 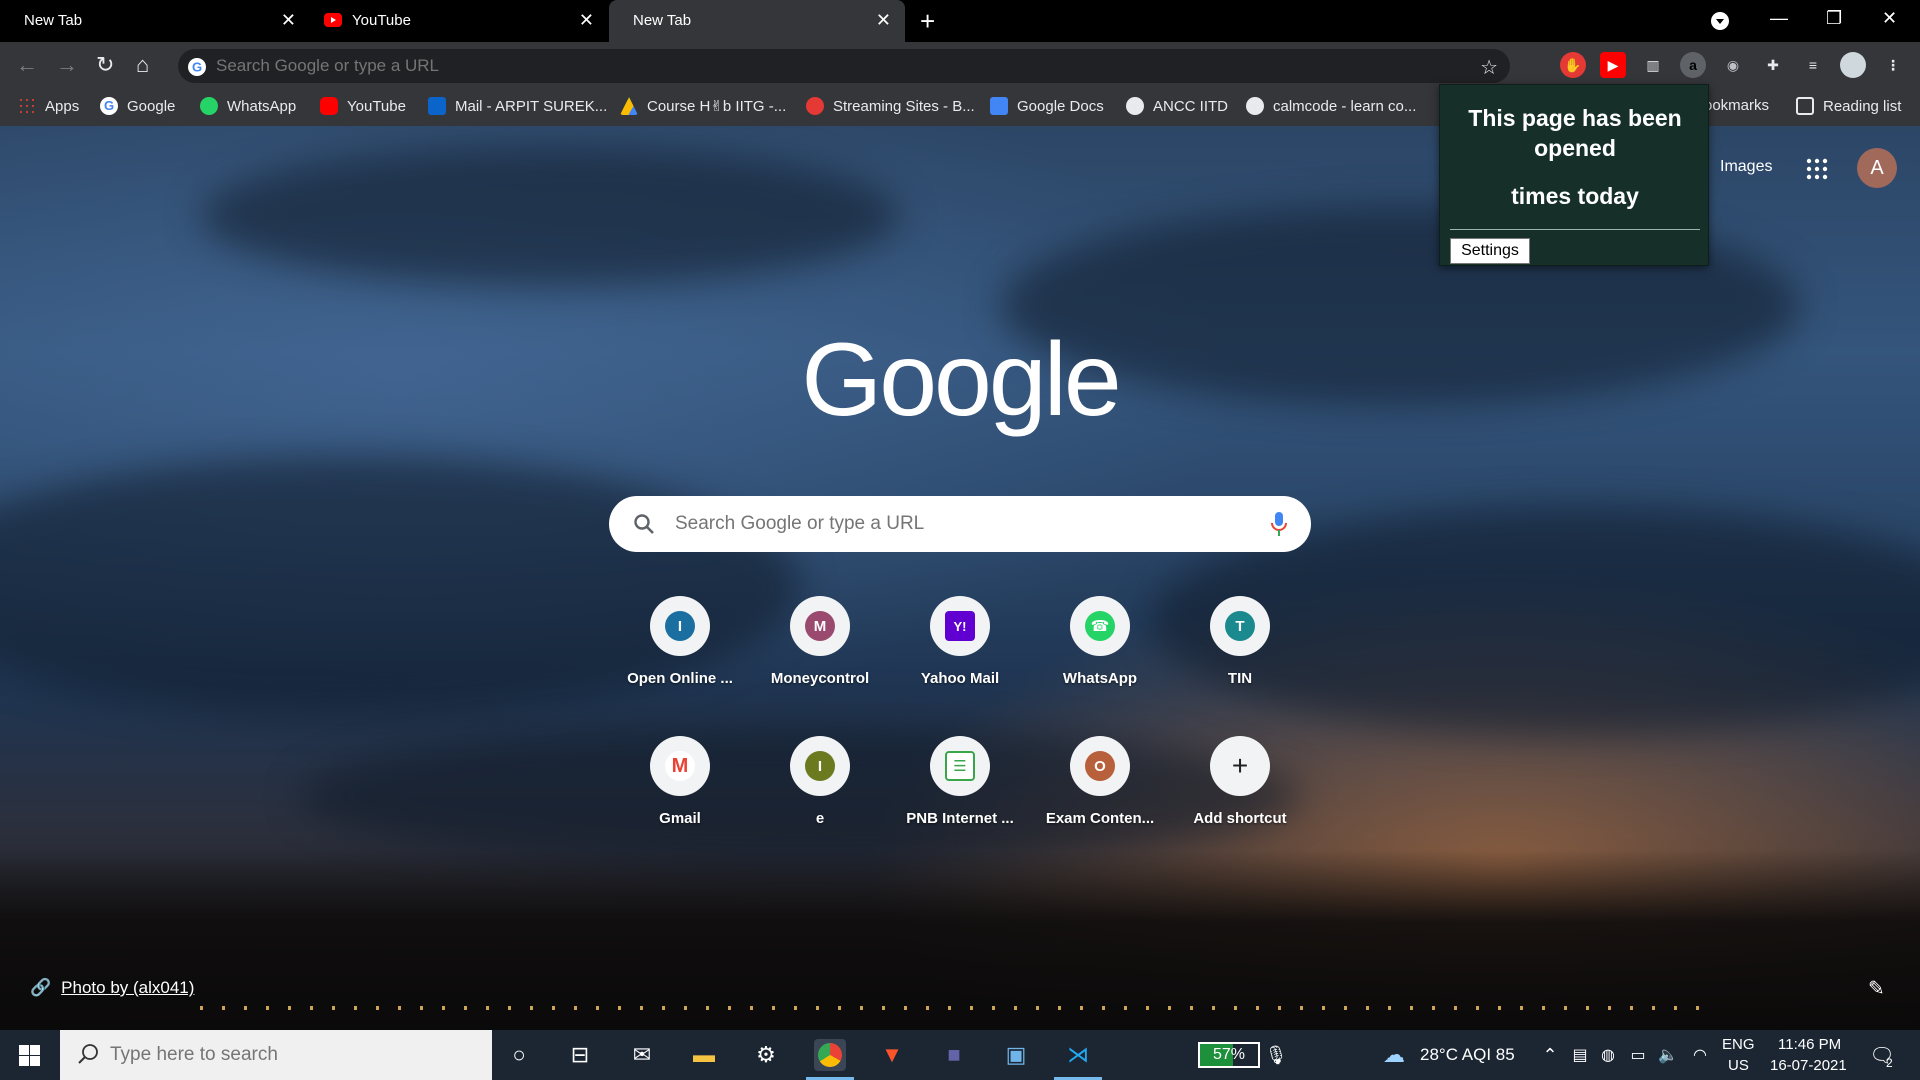 I want to click on microphone-icon: 🎙, so click(x=1276, y=1055).